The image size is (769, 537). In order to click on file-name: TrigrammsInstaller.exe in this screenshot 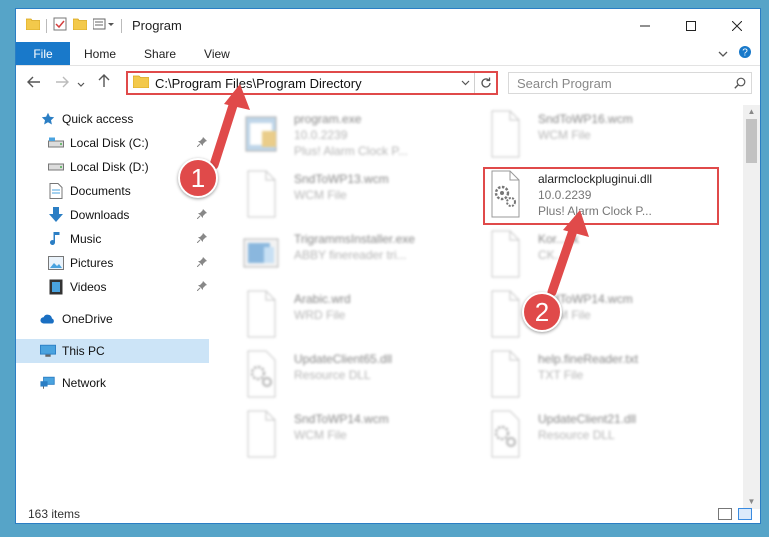, I will do `click(354, 239)`.